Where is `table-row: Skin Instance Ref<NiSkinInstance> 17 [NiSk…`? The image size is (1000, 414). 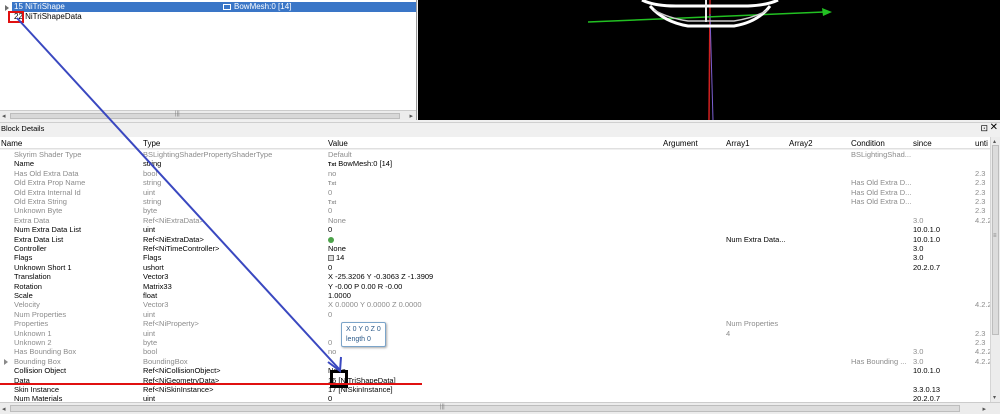 table-row: Skin Instance Ref<NiSkinInstance> 17 [NiSk… is located at coordinates (495, 389).